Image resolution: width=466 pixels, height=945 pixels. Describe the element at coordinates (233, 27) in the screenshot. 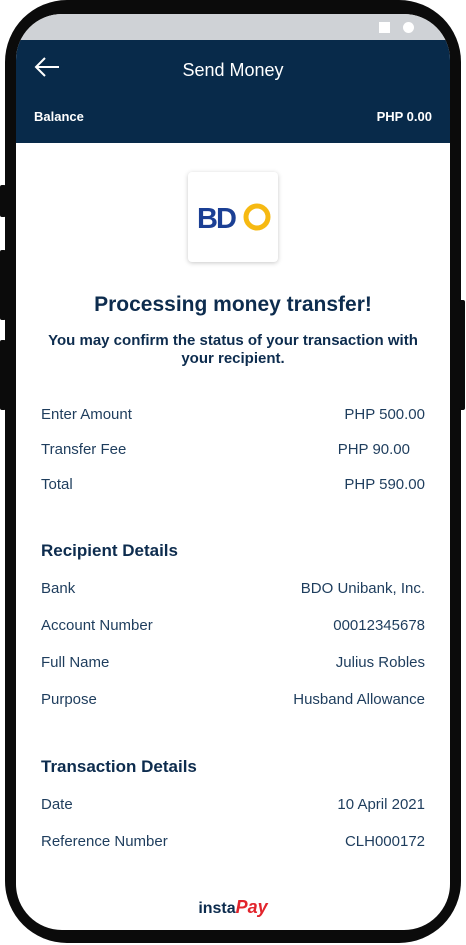

I see `status-bar` at that location.